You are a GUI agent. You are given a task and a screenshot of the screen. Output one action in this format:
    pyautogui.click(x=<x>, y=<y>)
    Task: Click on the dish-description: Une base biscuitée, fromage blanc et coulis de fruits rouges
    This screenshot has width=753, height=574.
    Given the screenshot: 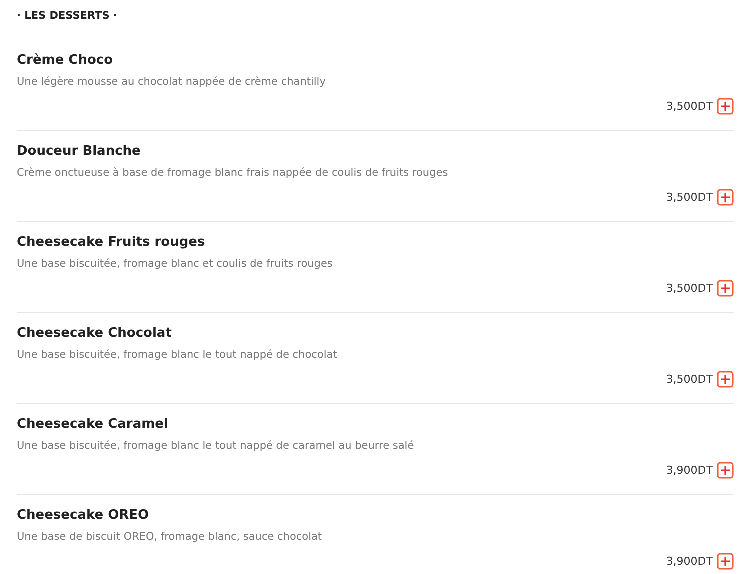 What is the action you would take?
    pyautogui.click(x=175, y=264)
    